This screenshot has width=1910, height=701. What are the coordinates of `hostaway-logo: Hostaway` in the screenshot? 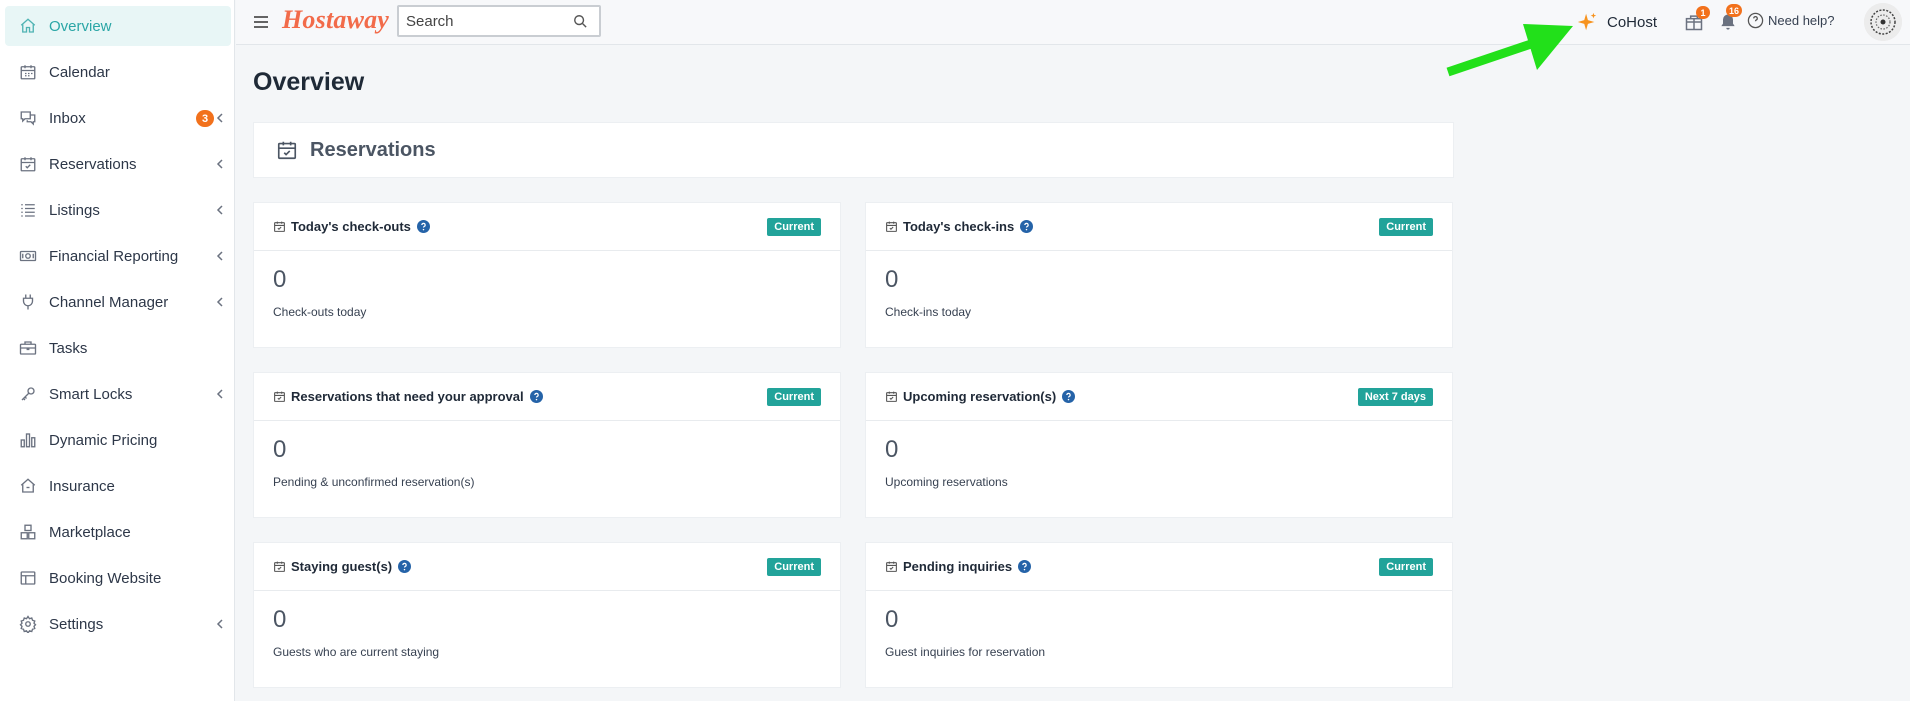 It's located at (335, 20).